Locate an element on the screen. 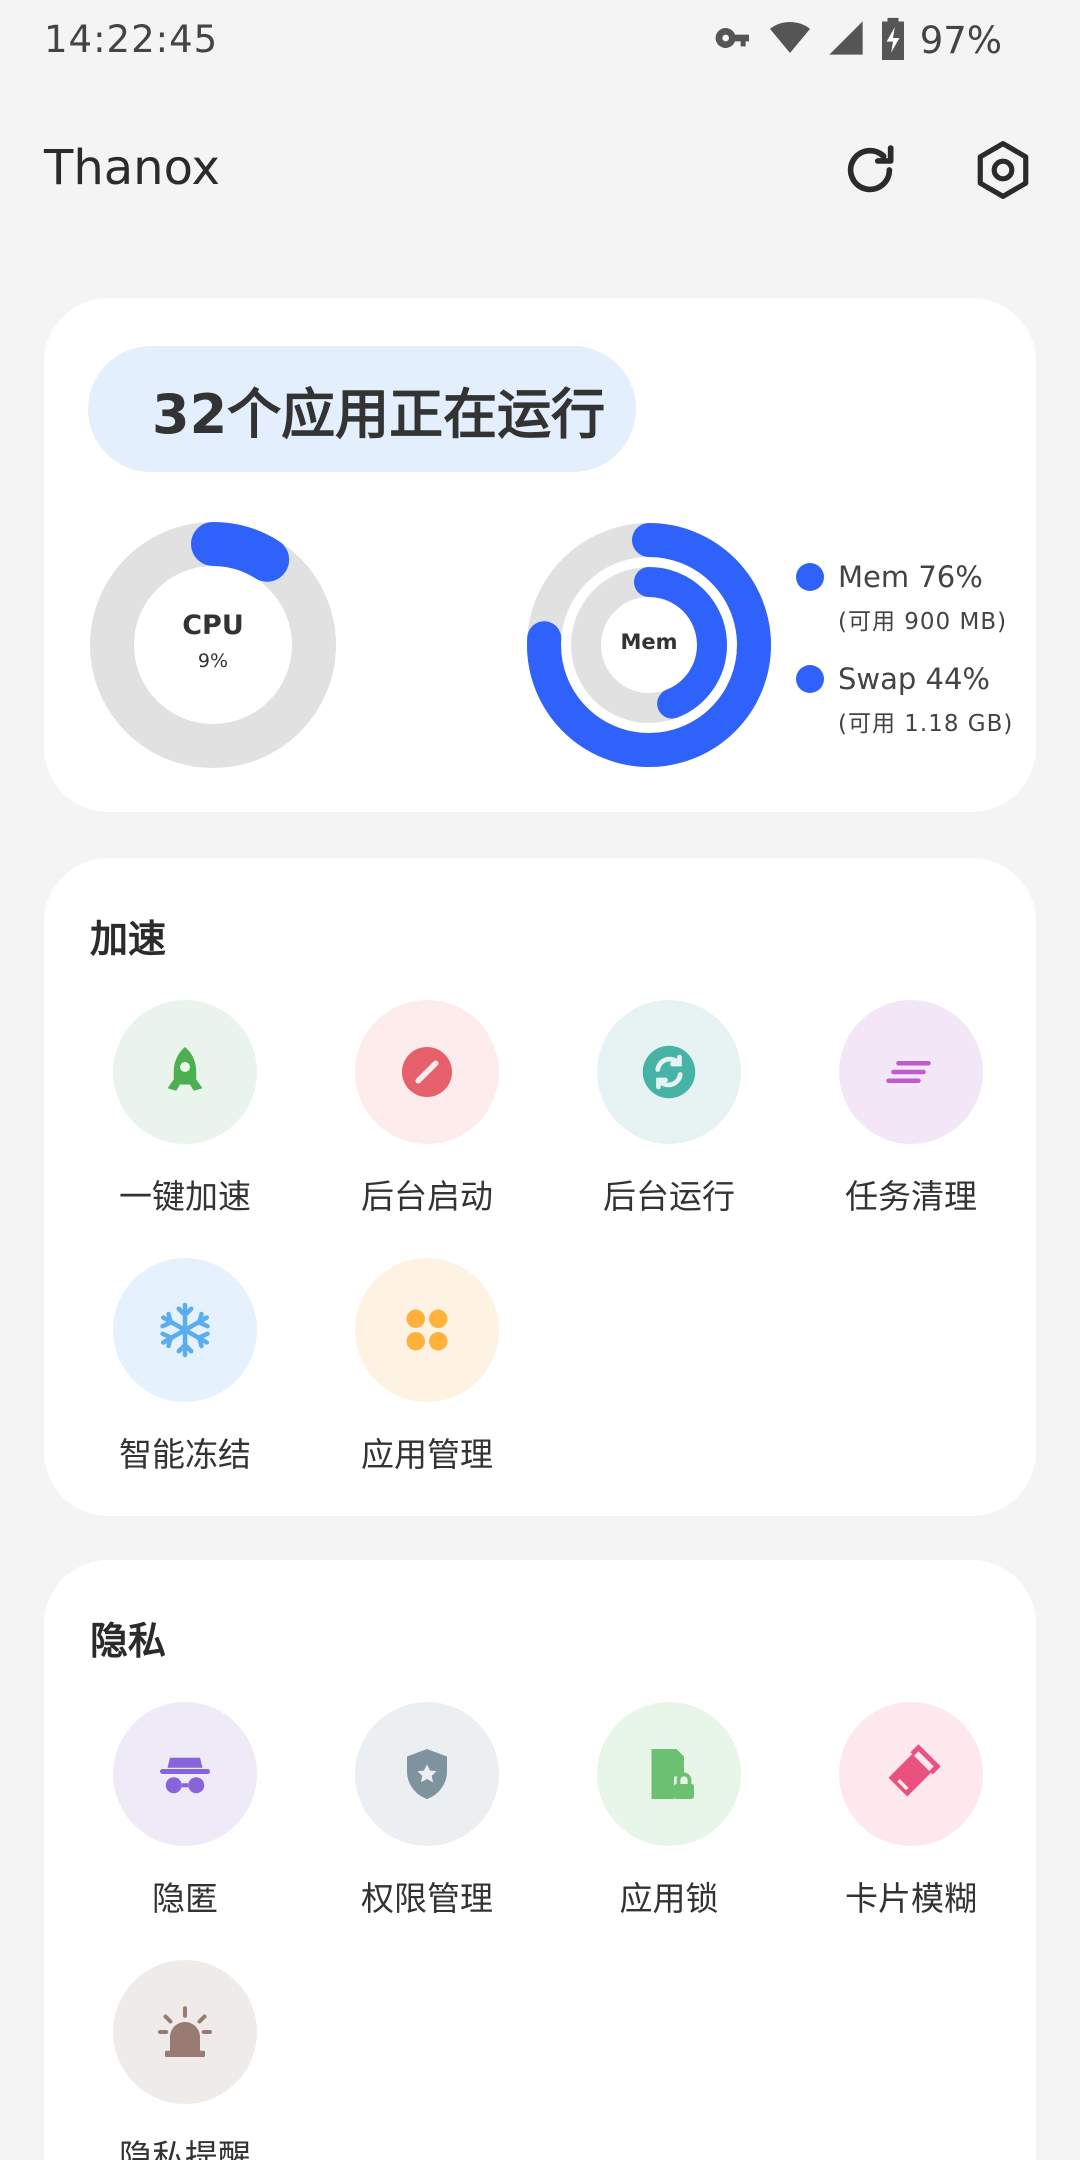  mem-gauge: Mem is located at coordinates (649, 645).